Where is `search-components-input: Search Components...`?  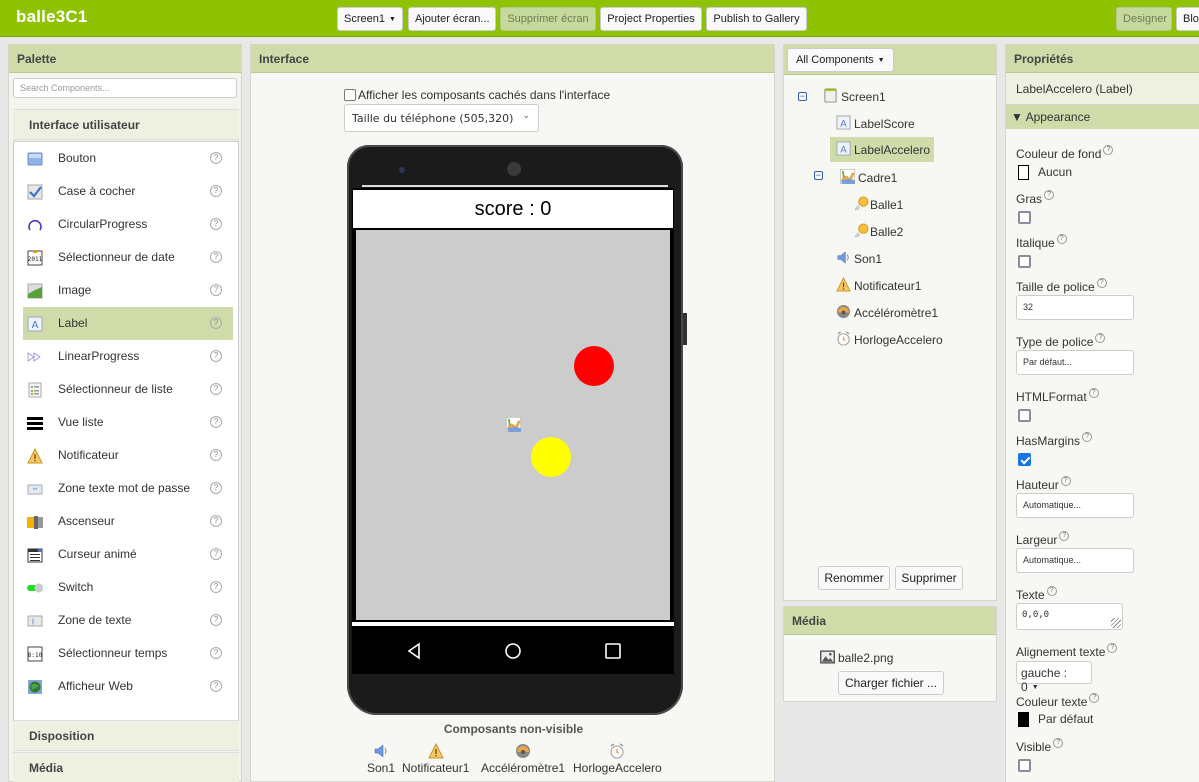
search-components-input: Search Components... is located at coordinates (125, 88).